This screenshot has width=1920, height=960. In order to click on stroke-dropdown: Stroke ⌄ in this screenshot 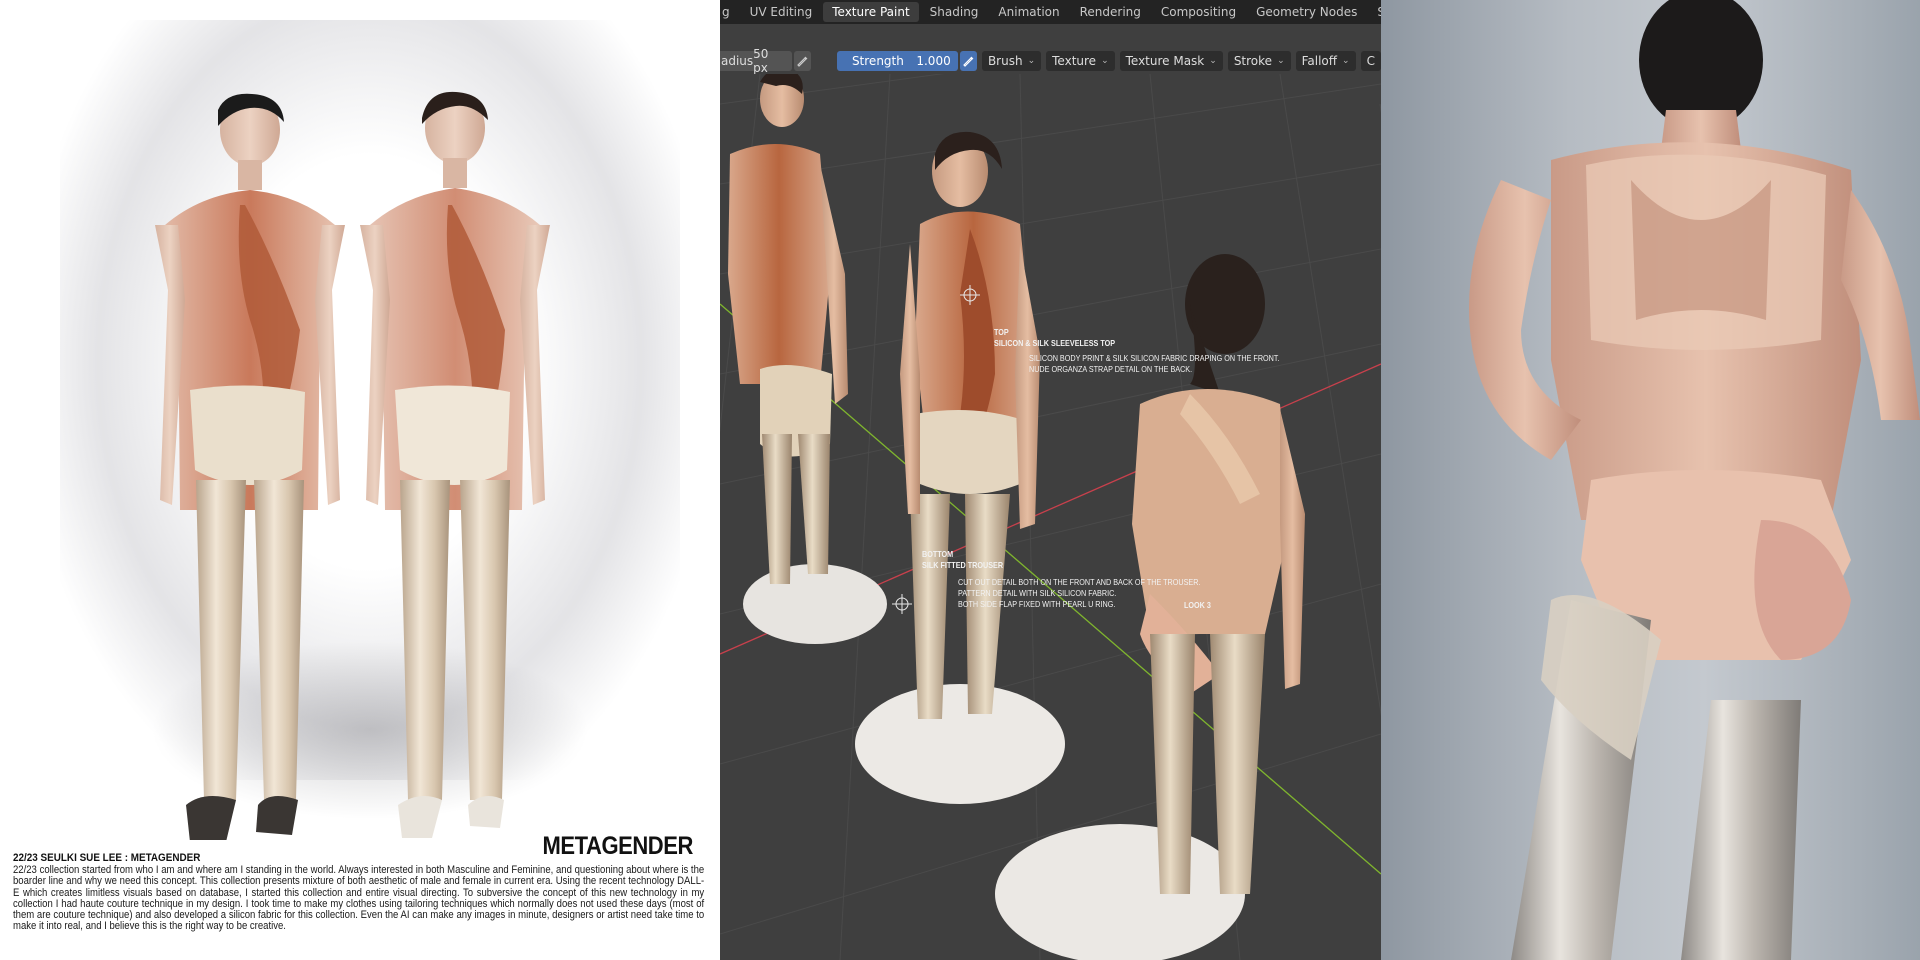, I will do `click(1259, 61)`.